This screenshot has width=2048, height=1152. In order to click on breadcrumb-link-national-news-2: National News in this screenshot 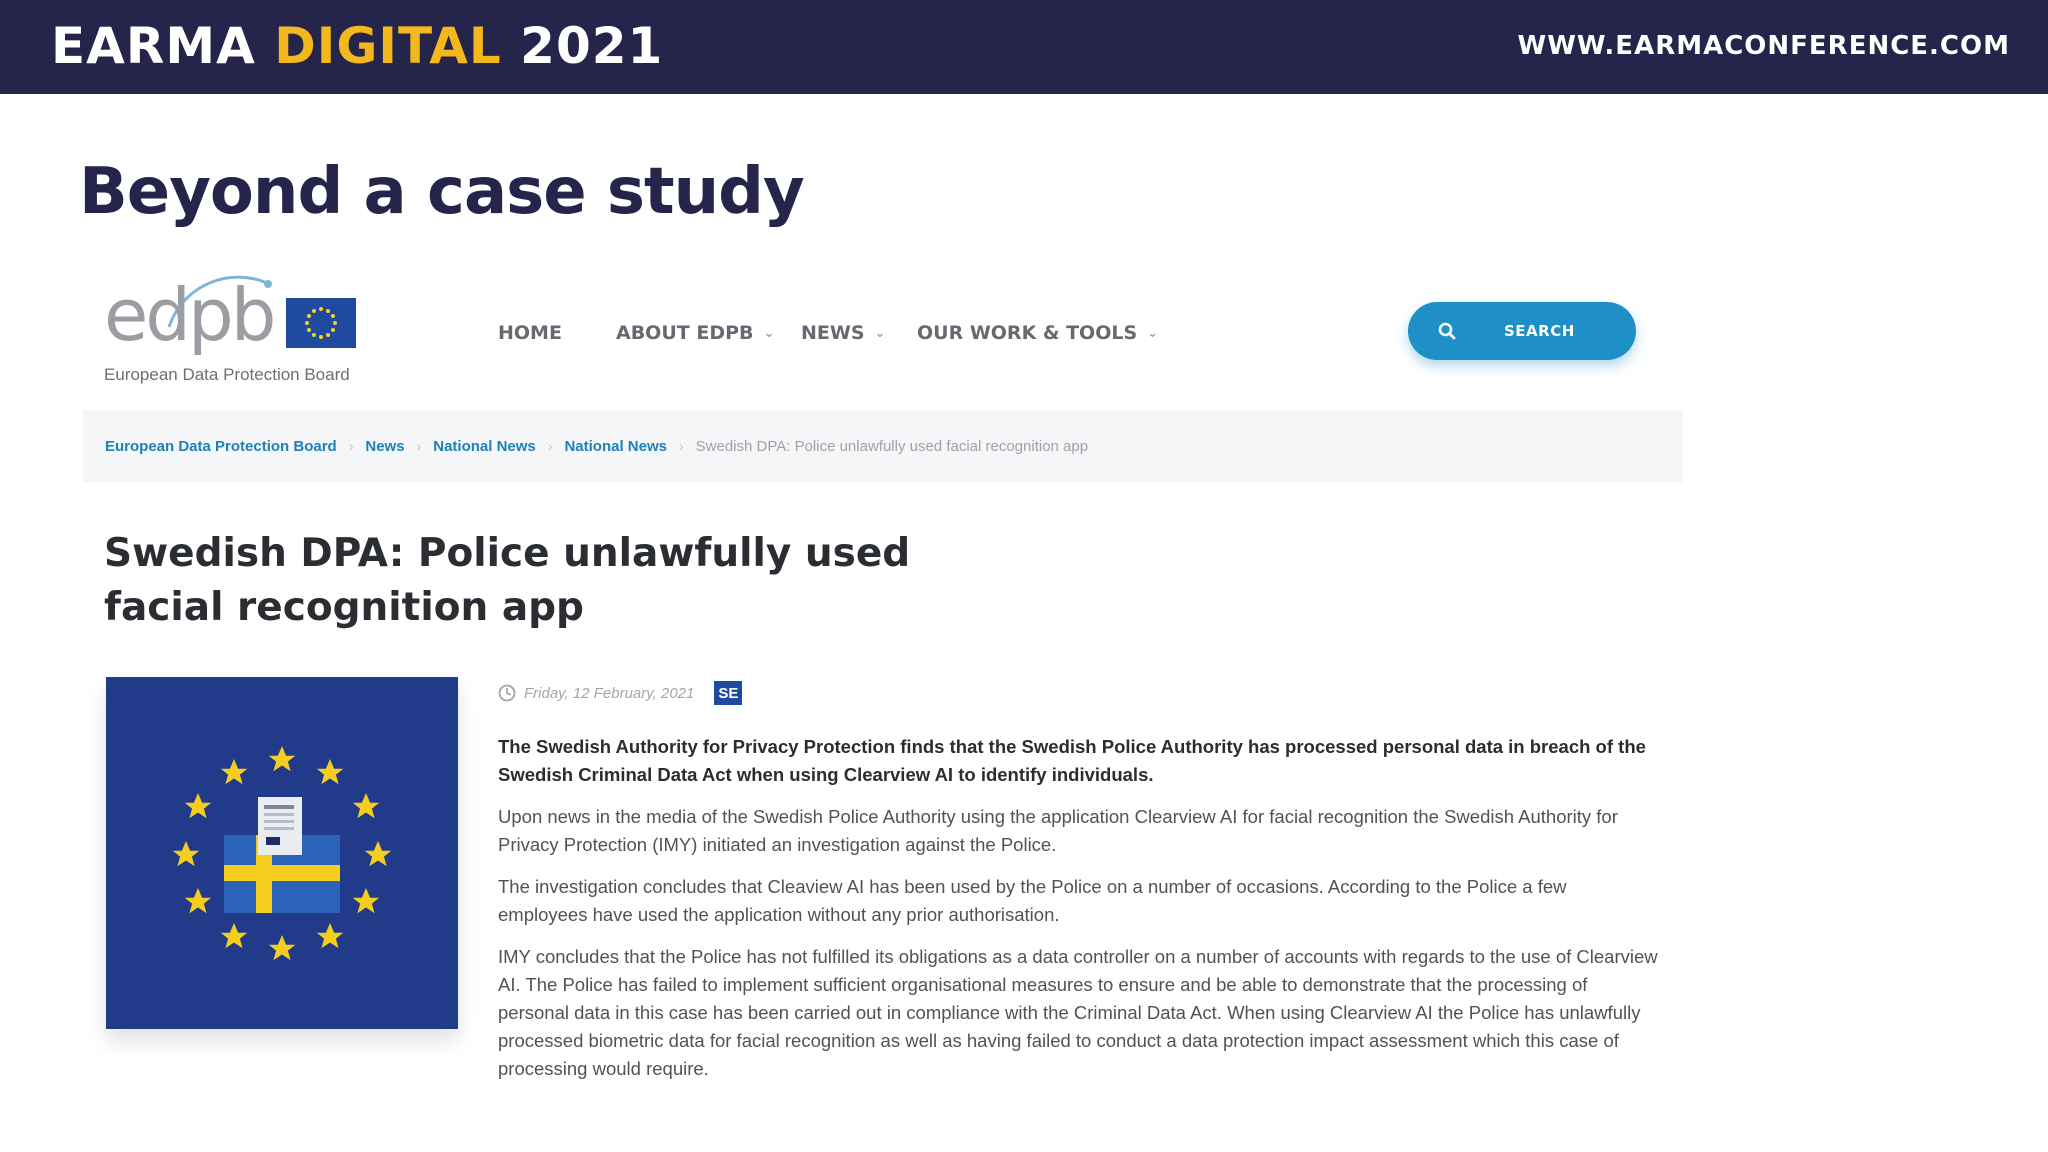, I will do `click(615, 446)`.